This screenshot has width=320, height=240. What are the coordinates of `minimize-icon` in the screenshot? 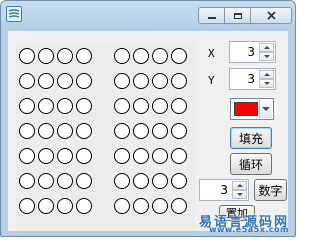 It's located at (211, 18).